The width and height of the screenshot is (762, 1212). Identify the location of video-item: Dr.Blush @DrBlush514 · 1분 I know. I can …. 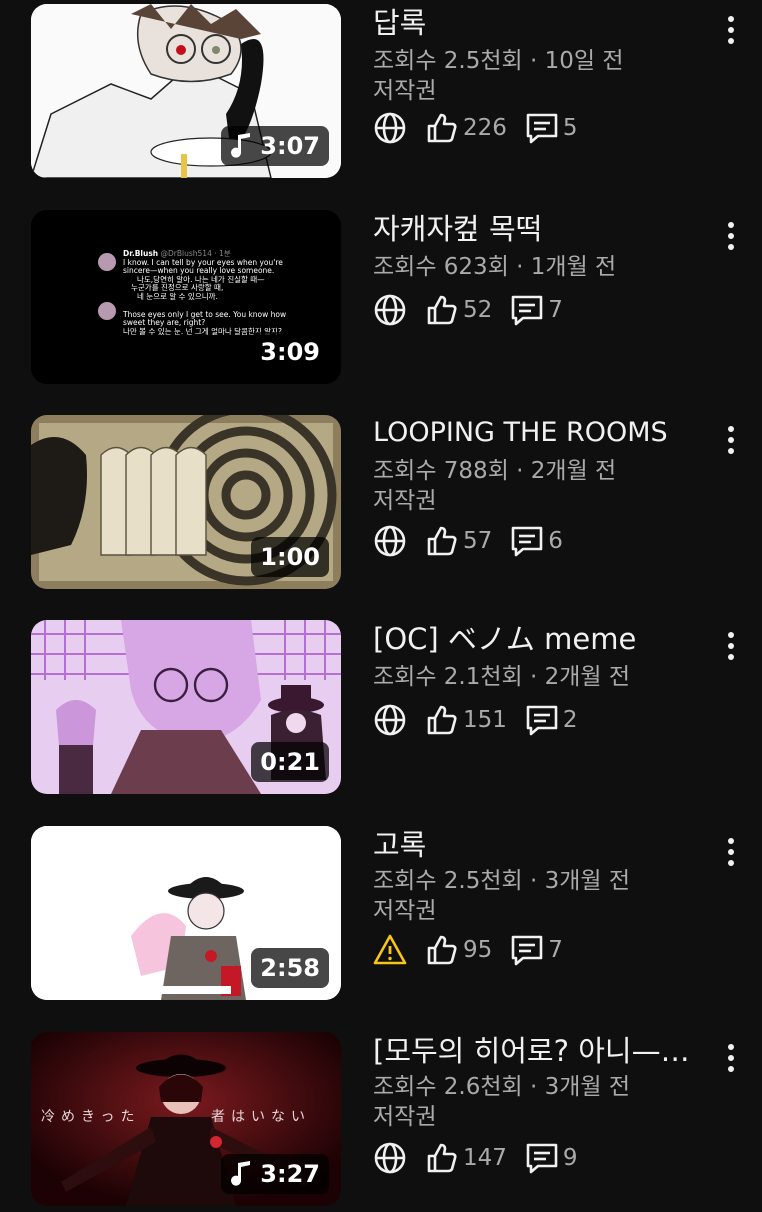
(381, 300).